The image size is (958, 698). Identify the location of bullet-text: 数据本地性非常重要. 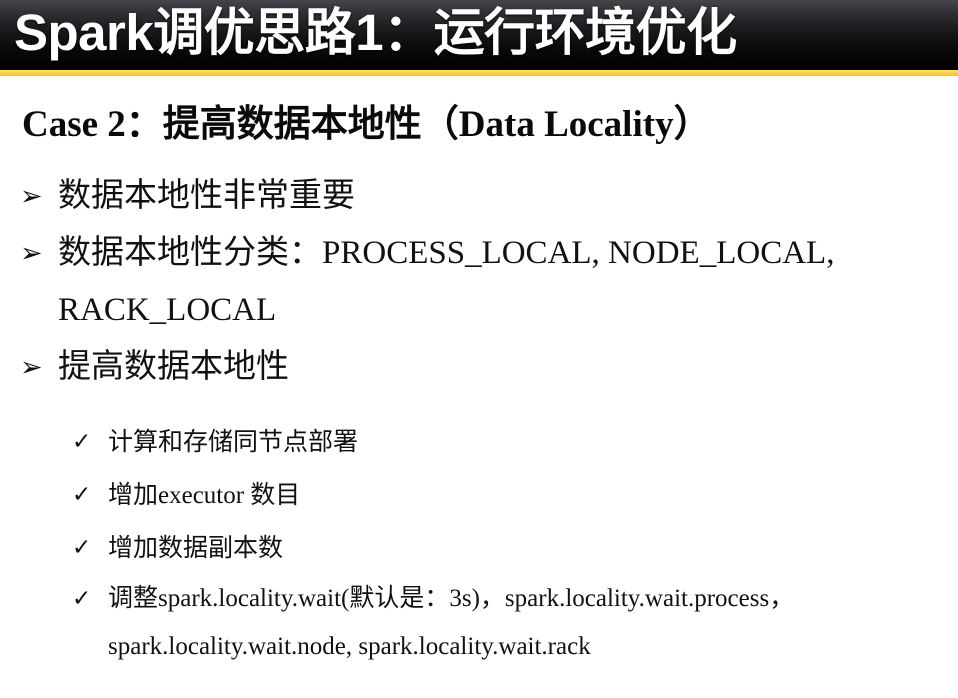
(500, 196).